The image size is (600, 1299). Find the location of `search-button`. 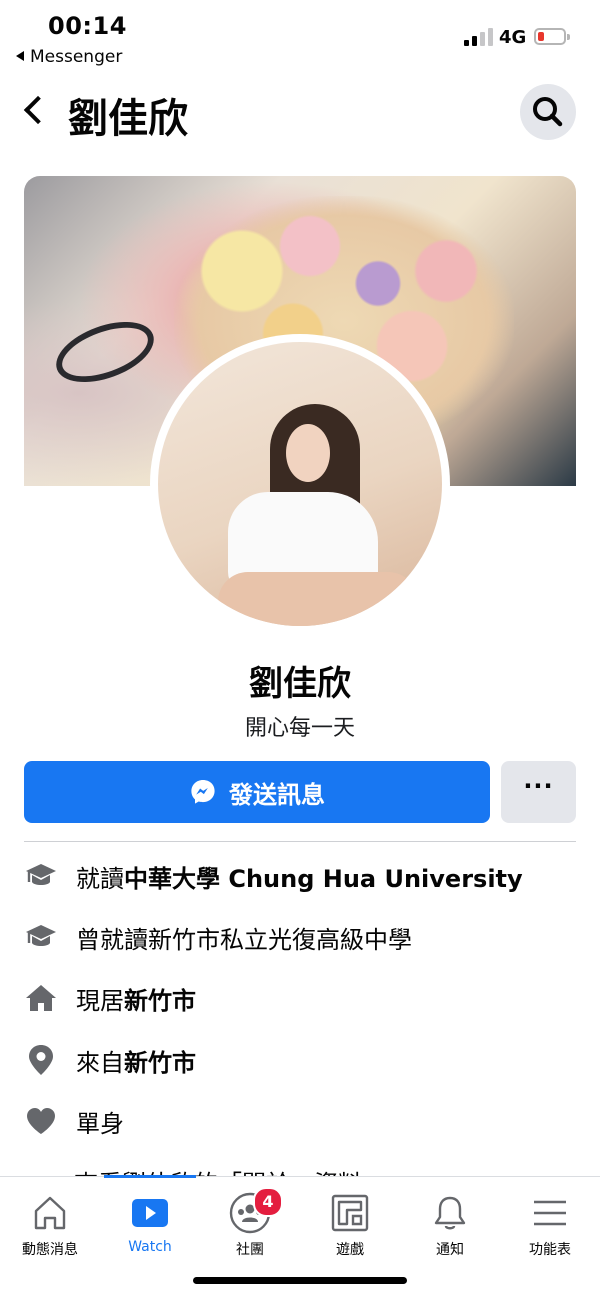

search-button is located at coordinates (548, 112).